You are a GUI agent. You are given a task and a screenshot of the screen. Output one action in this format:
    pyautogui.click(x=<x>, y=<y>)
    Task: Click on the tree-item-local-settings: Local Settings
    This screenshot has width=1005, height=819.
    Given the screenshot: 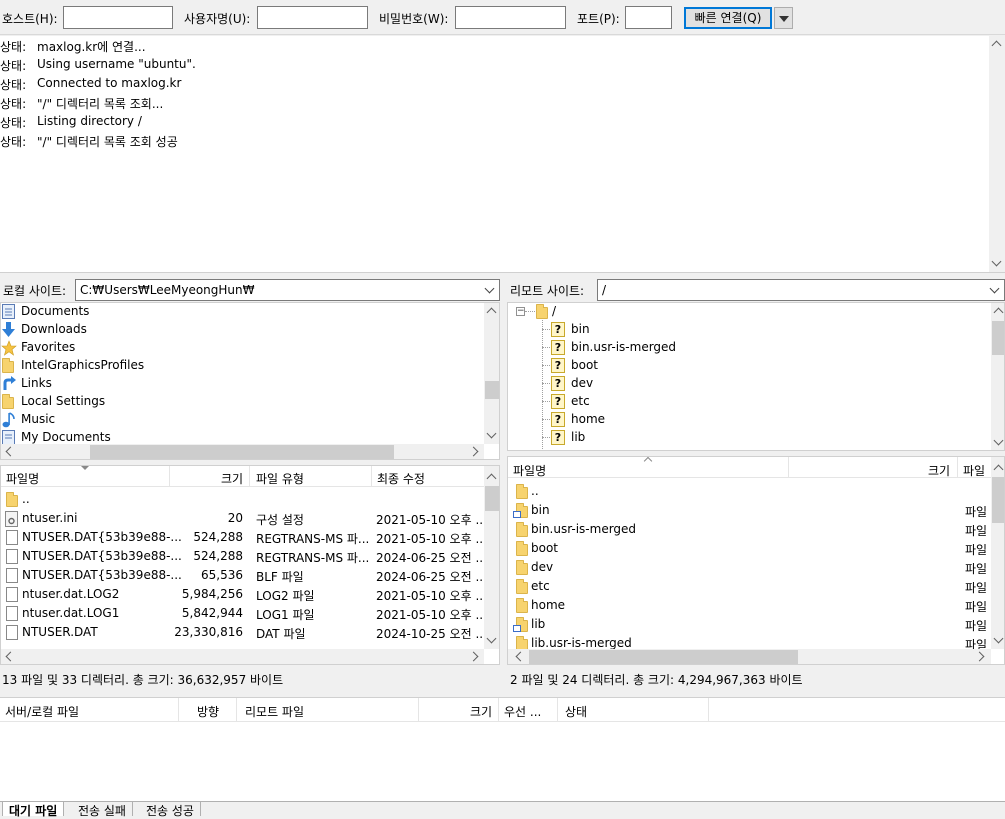 What is the action you would take?
    pyautogui.click(x=242, y=402)
    